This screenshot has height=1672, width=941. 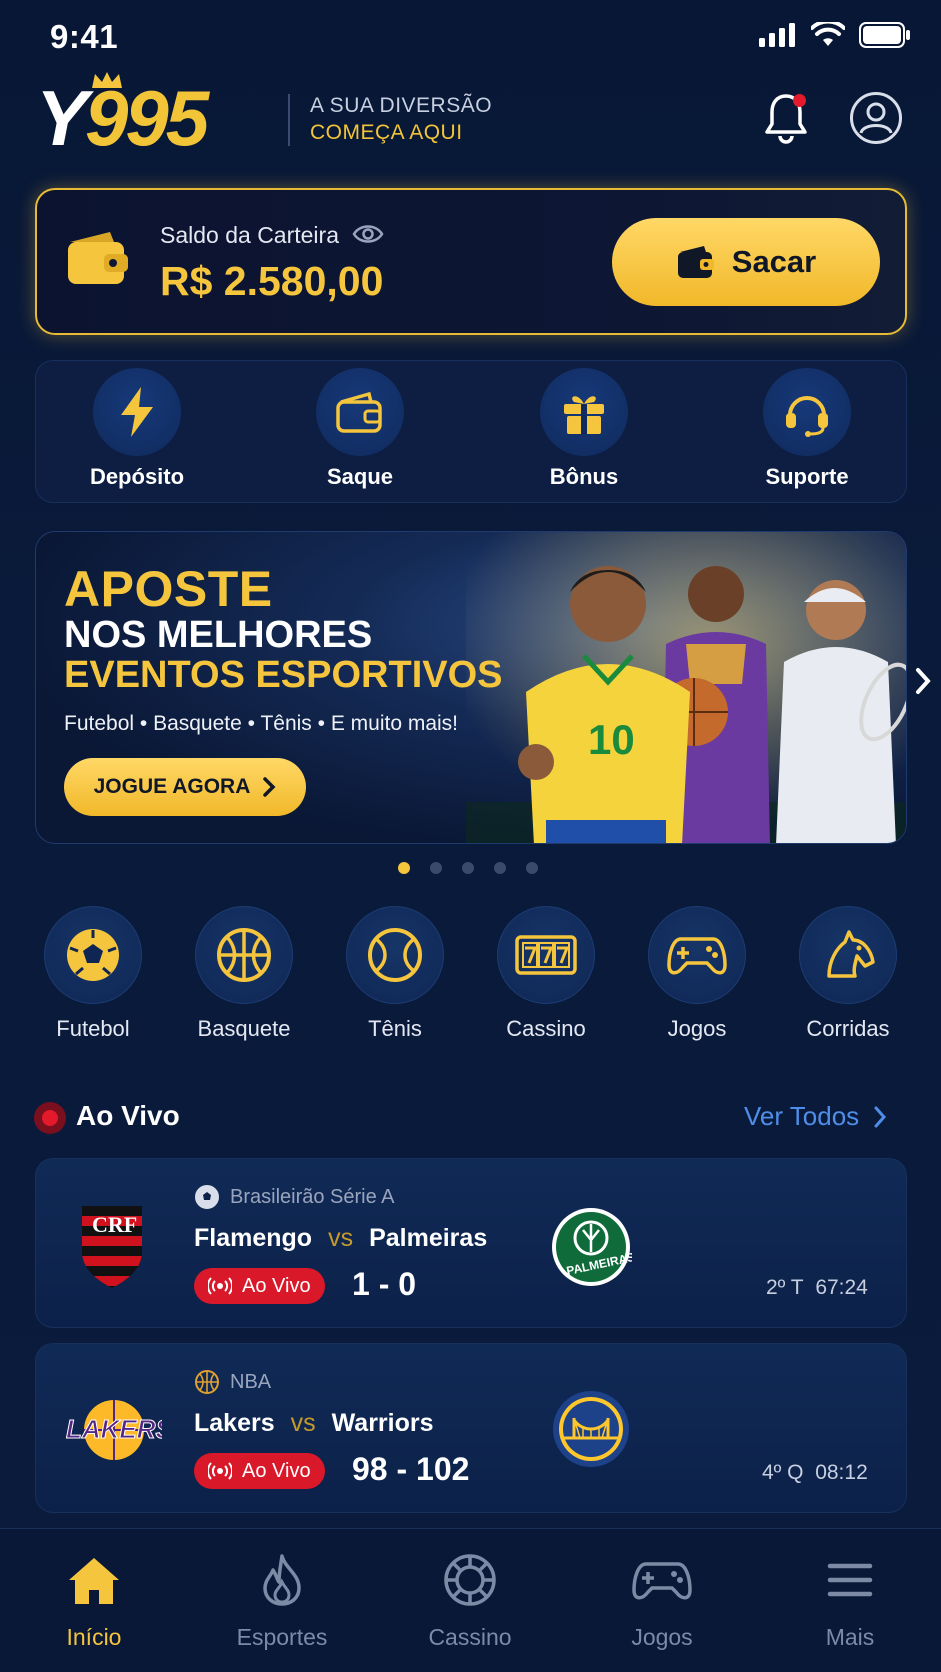 I want to click on notifications-button, so click(x=786, y=118).